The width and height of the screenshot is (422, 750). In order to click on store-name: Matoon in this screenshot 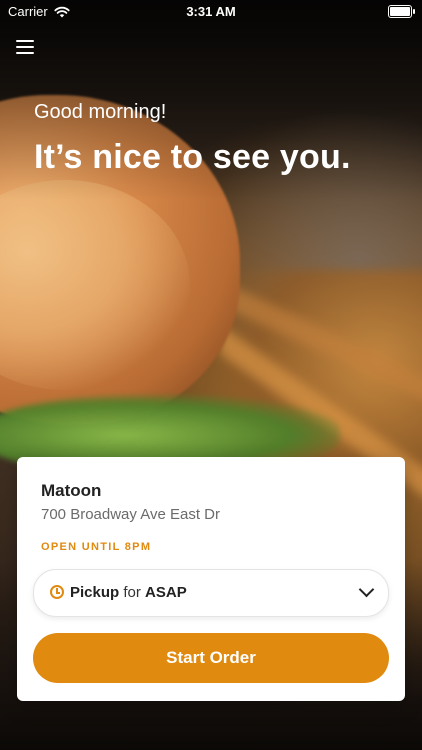, I will do `click(71, 490)`.